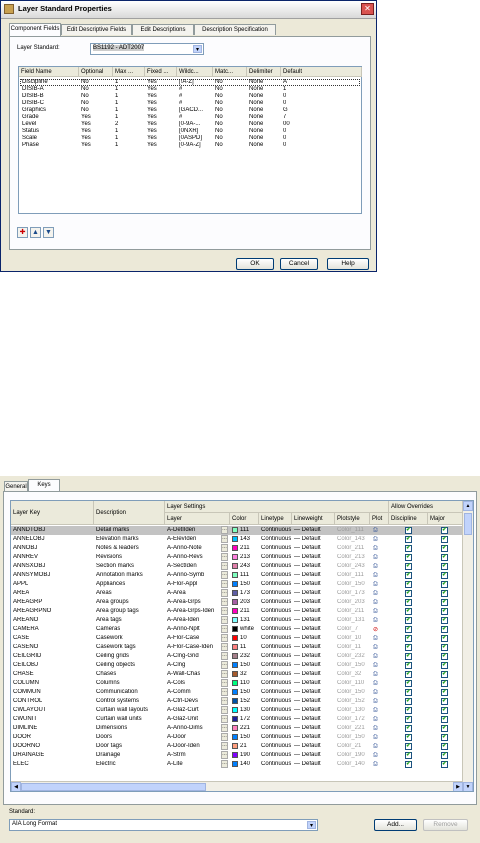 This screenshot has height=843, width=480. I want to click on table-cell: DISIB-B, so click(33, 96).